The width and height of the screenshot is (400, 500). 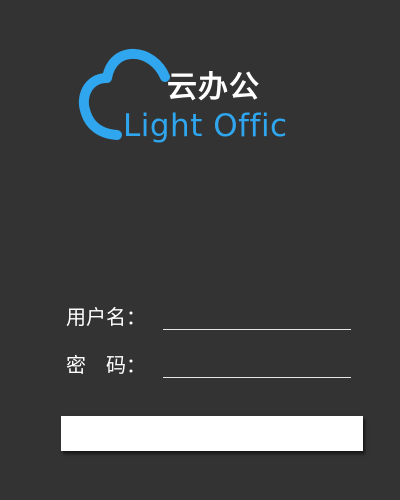 I want to click on logo-chinese-text: 云办公, so click(x=213, y=87).